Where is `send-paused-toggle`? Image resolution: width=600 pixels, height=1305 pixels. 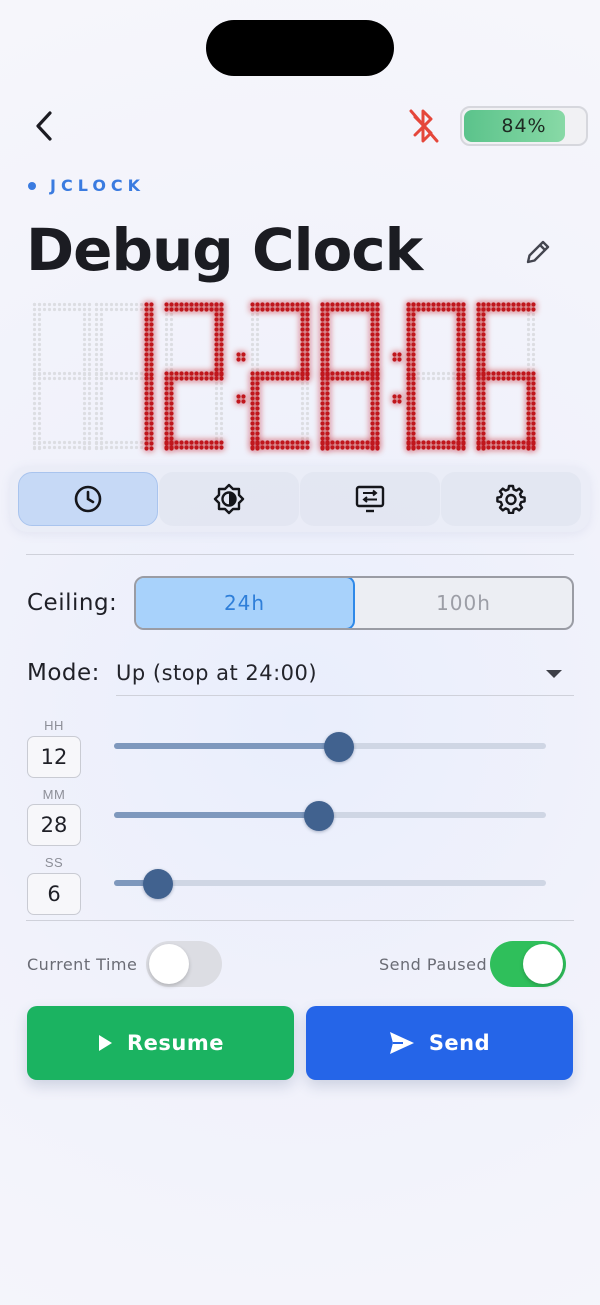 send-paused-toggle is located at coordinates (528, 964).